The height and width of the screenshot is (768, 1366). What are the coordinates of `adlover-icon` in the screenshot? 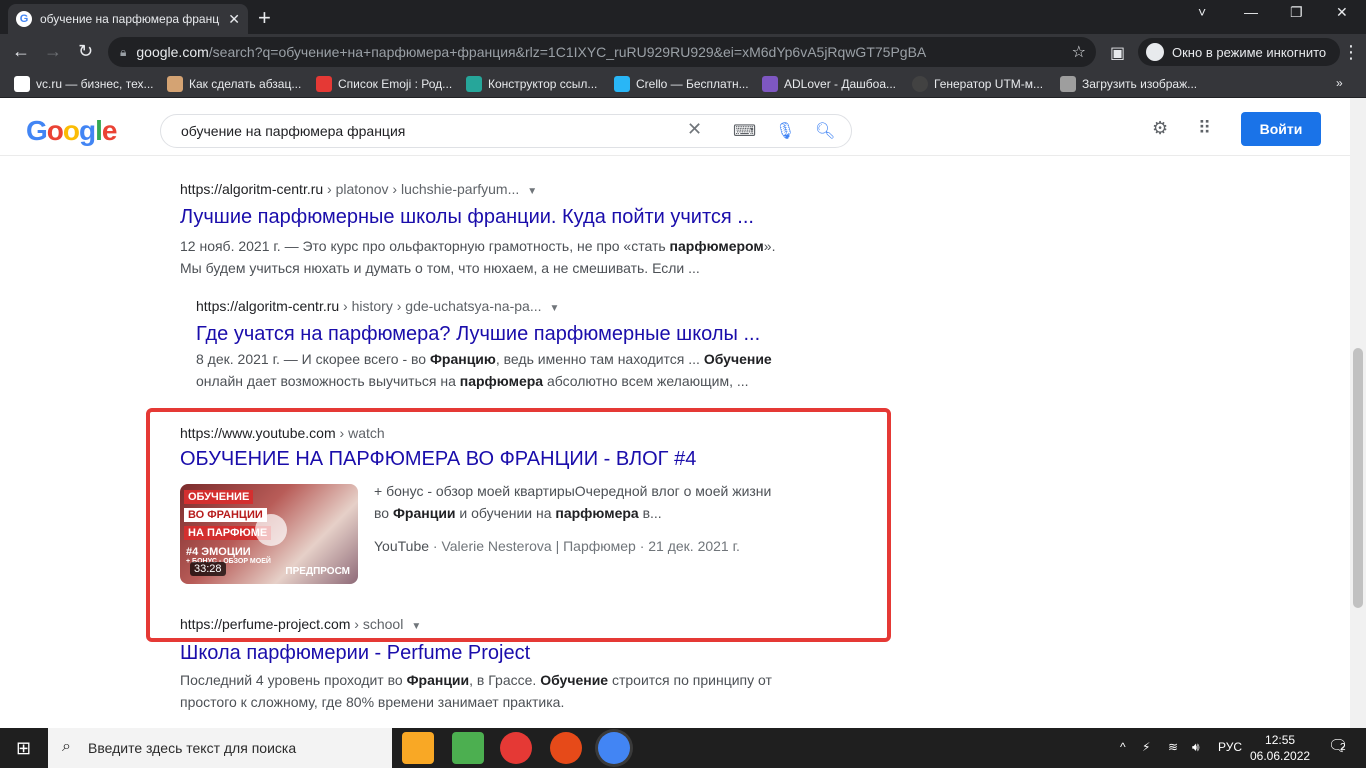 It's located at (770, 84).